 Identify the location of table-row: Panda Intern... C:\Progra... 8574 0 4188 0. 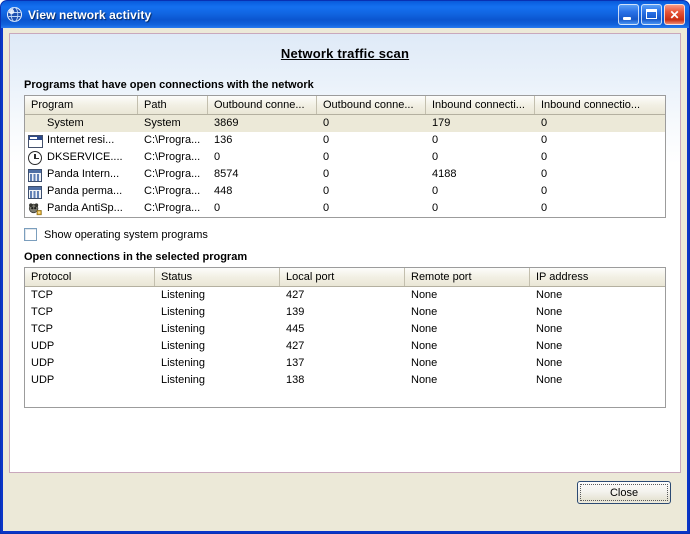
(345, 174).